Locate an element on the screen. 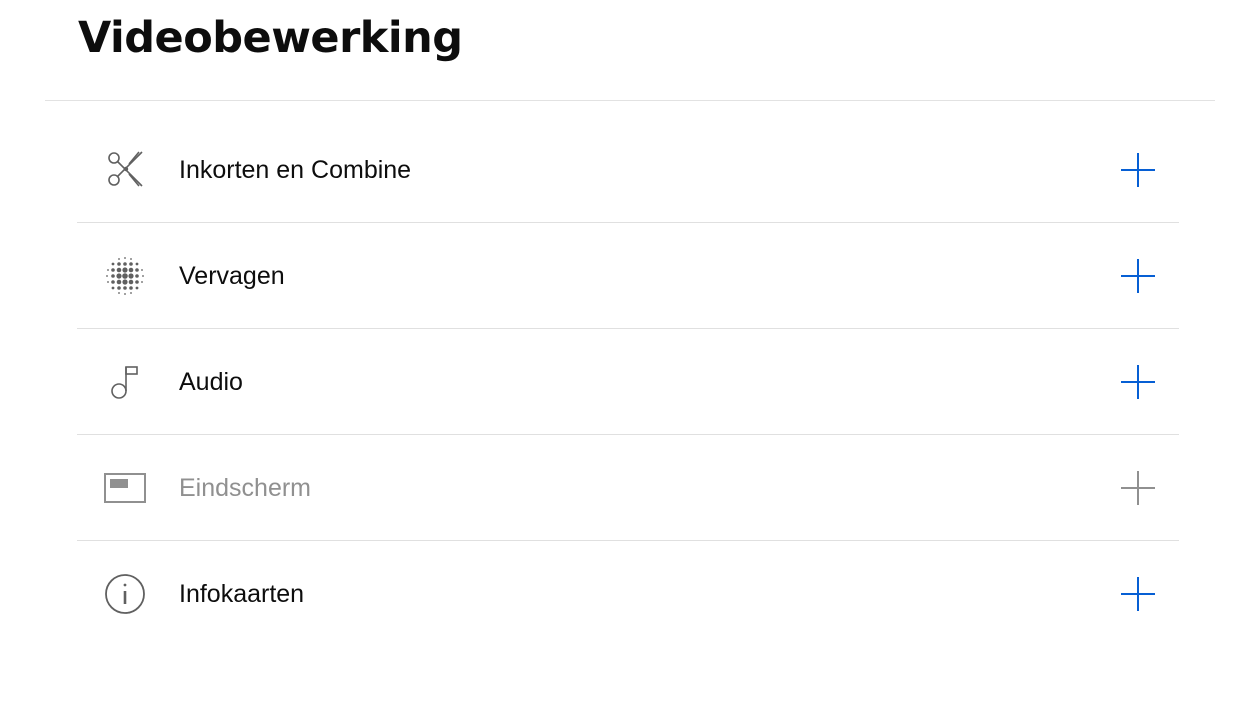 The image size is (1259, 708). tool-row-audio: Audio is located at coordinates (628, 382).